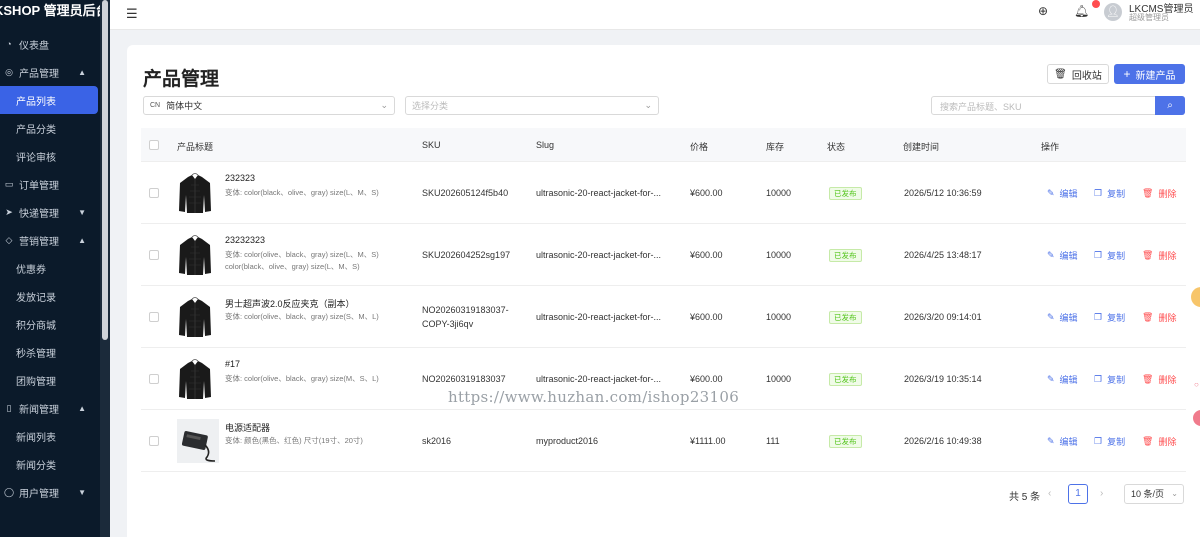 This screenshot has height=537, width=1200. I want to click on product-created-time: 2026/3/20 09:14:01, so click(943, 317).